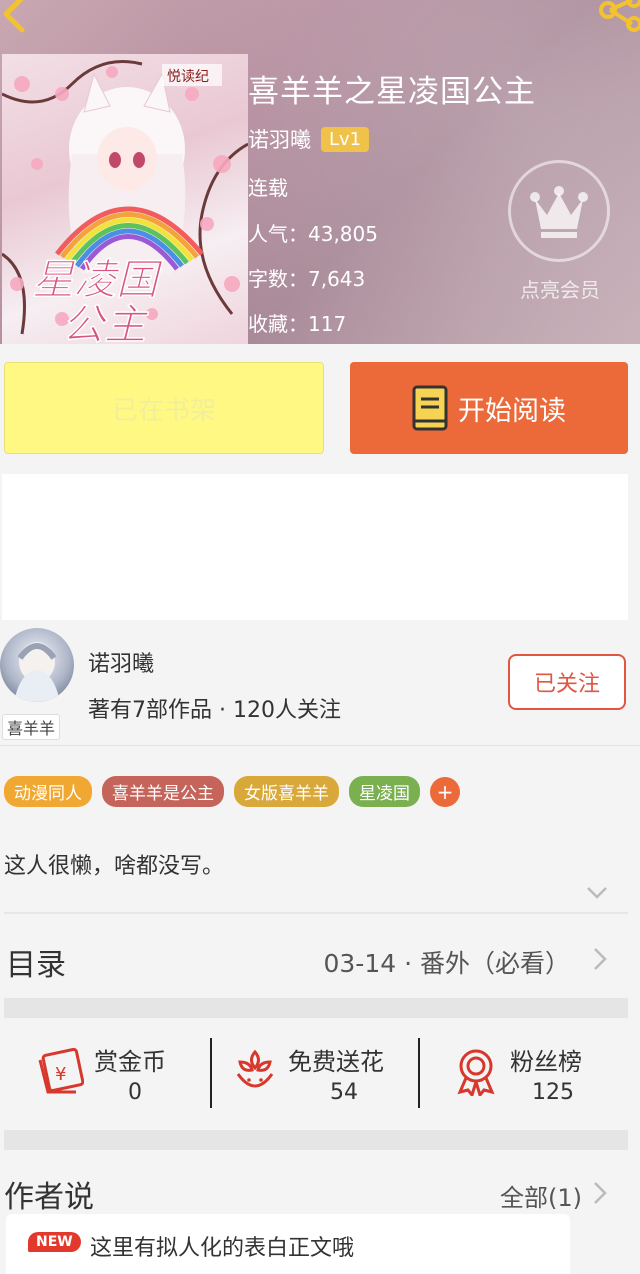 This screenshot has width=640, height=1274. I want to click on free-flowers-stat: 免费送花 54, so click(315, 1075).